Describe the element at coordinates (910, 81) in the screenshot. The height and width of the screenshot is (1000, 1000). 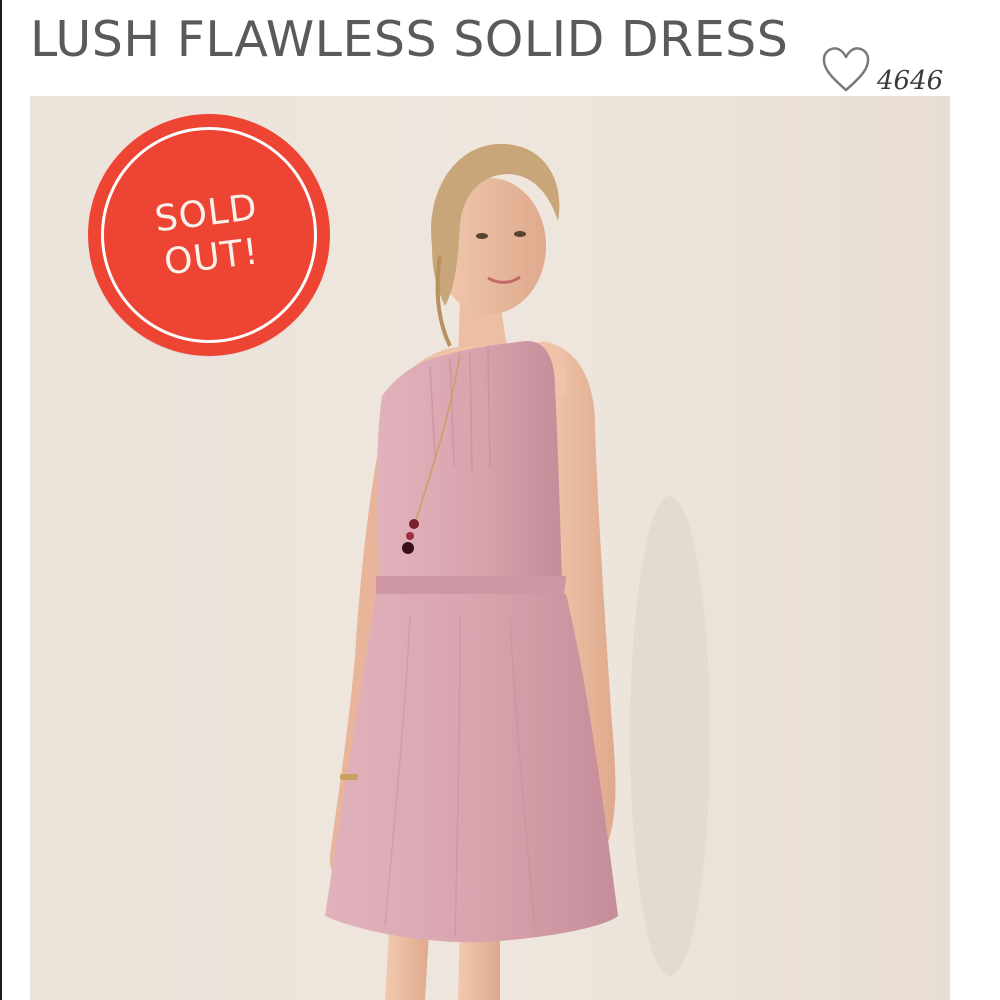
I see `like-count: 4646` at that location.